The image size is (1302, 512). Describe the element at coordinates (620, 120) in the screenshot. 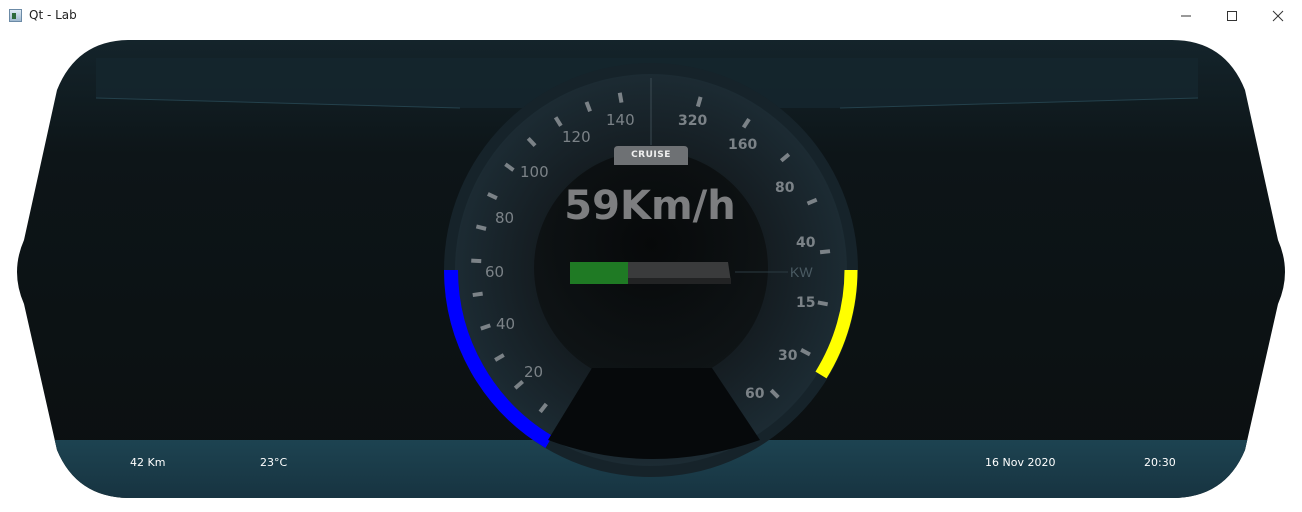

I see `speed-label-140: 140` at that location.